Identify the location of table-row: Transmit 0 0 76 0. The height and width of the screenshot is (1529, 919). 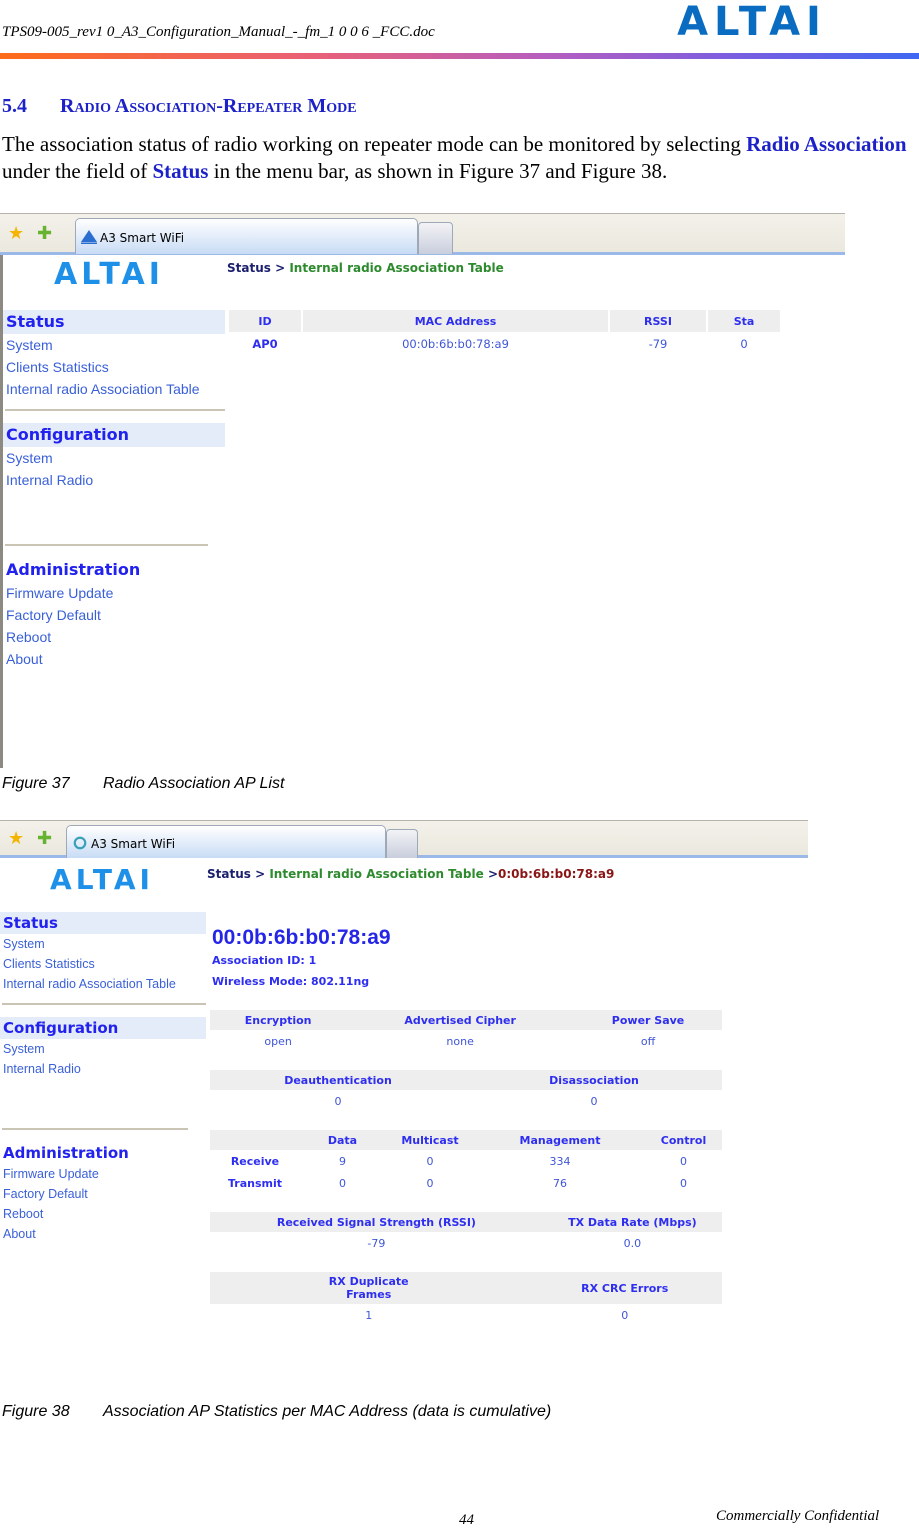
(466, 1183).